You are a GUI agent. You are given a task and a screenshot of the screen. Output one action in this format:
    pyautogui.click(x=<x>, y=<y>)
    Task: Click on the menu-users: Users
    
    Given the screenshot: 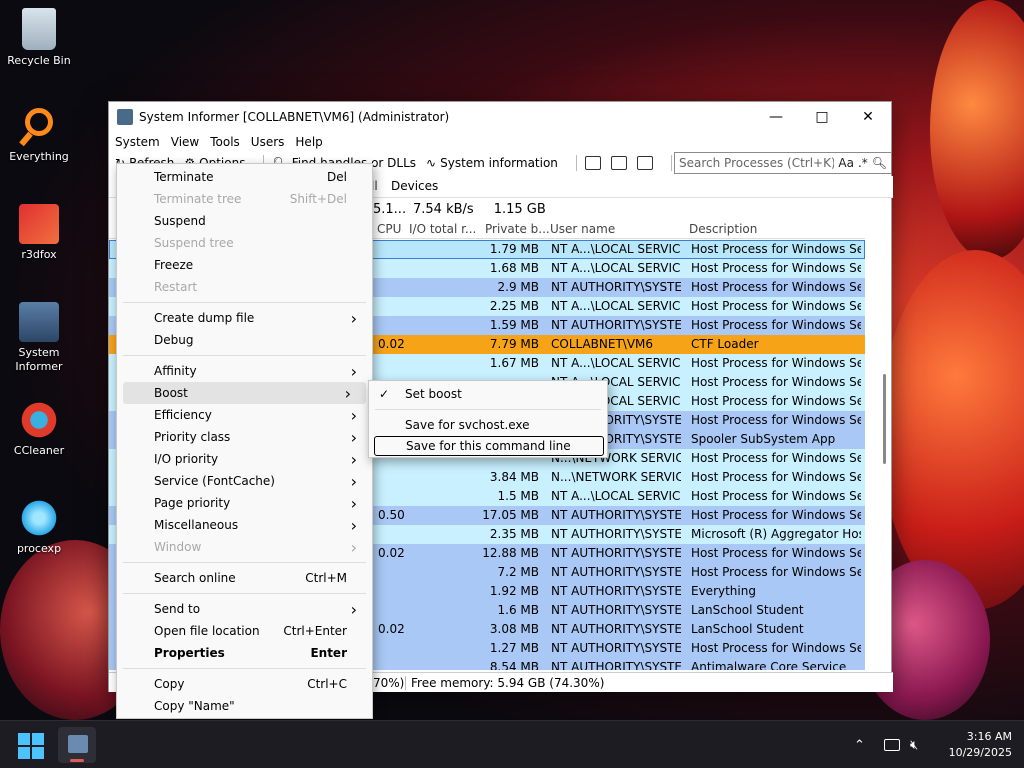 What is the action you would take?
    pyautogui.click(x=271, y=142)
    